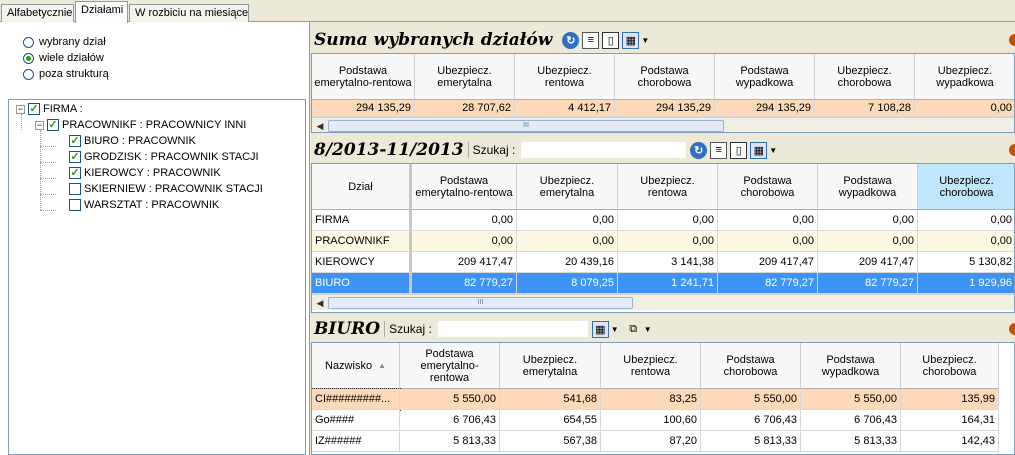 The image size is (1015, 455). Describe the element at coordinates (966, 283) in the screenshot. I see `table-cell: 1 929,96` at that location.